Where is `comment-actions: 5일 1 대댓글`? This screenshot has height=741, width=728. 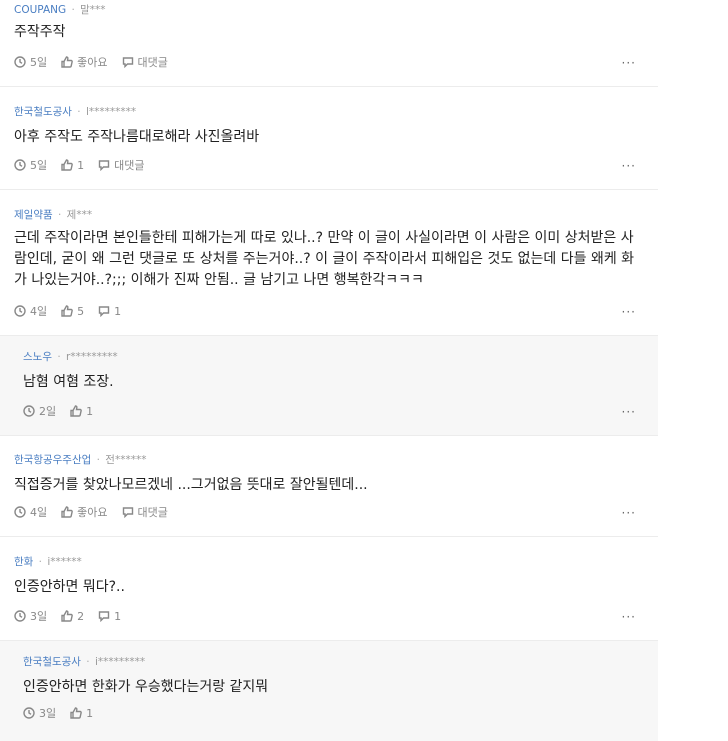 comment-actions: 5일 1 대댓글 is located at coordinates (86, 165).